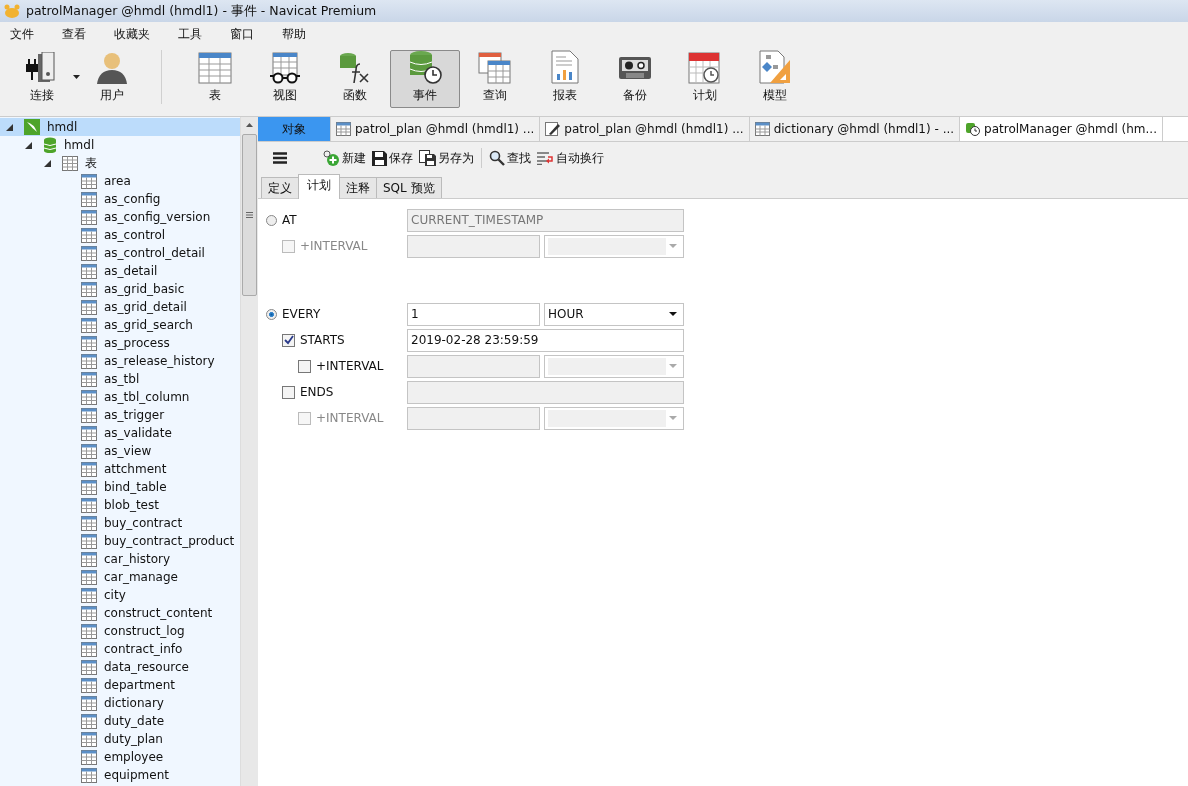 Image resolution: width=1188 pixels, height=786 pixels. Describe the element at coordinates (120, 325) in the screenshot. I see `tree-item: as_grid_search` at that location.